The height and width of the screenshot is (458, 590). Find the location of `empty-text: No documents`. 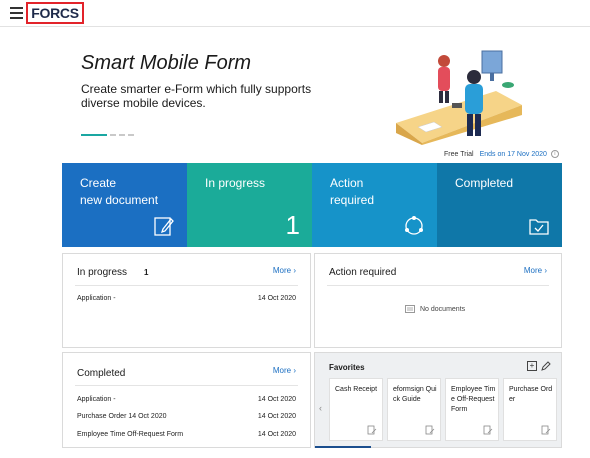

empty-text: No documents is located at coordinates (443, 309).